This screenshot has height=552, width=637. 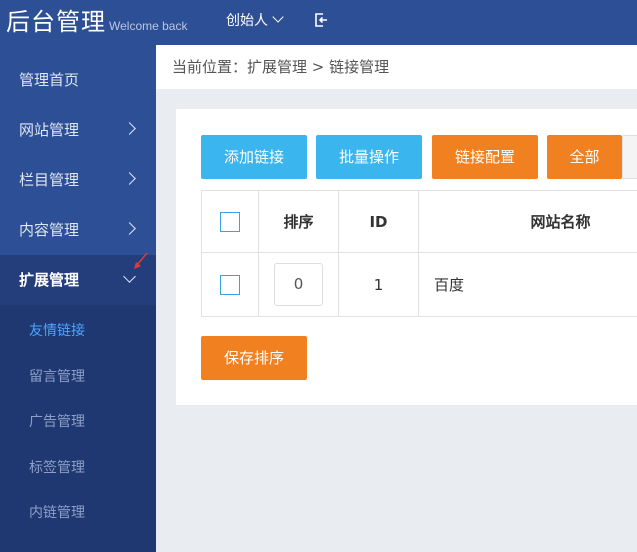 I want to click on red-arrow-icon, so click(x=141, y=260).